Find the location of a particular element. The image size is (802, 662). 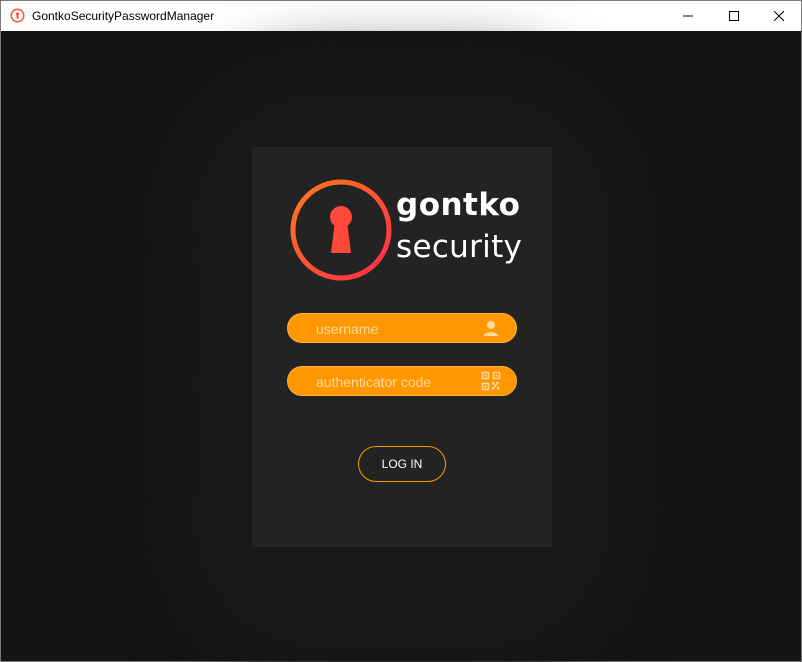

close-icon is located at coordinates (779, 16).